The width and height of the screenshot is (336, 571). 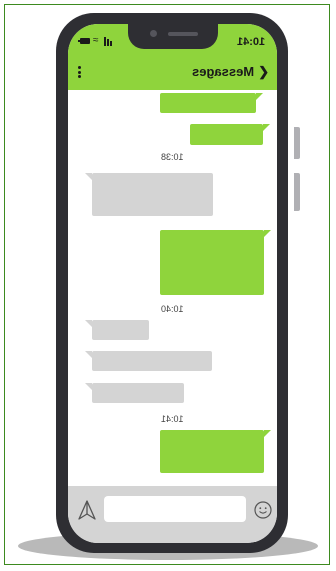 I want to click on message-input, so click(x=175, y=509).